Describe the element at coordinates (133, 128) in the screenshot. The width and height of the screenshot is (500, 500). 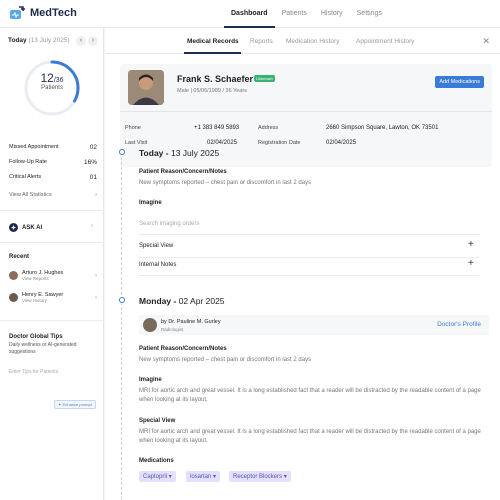
I see `phone-label: Phone` at that location.